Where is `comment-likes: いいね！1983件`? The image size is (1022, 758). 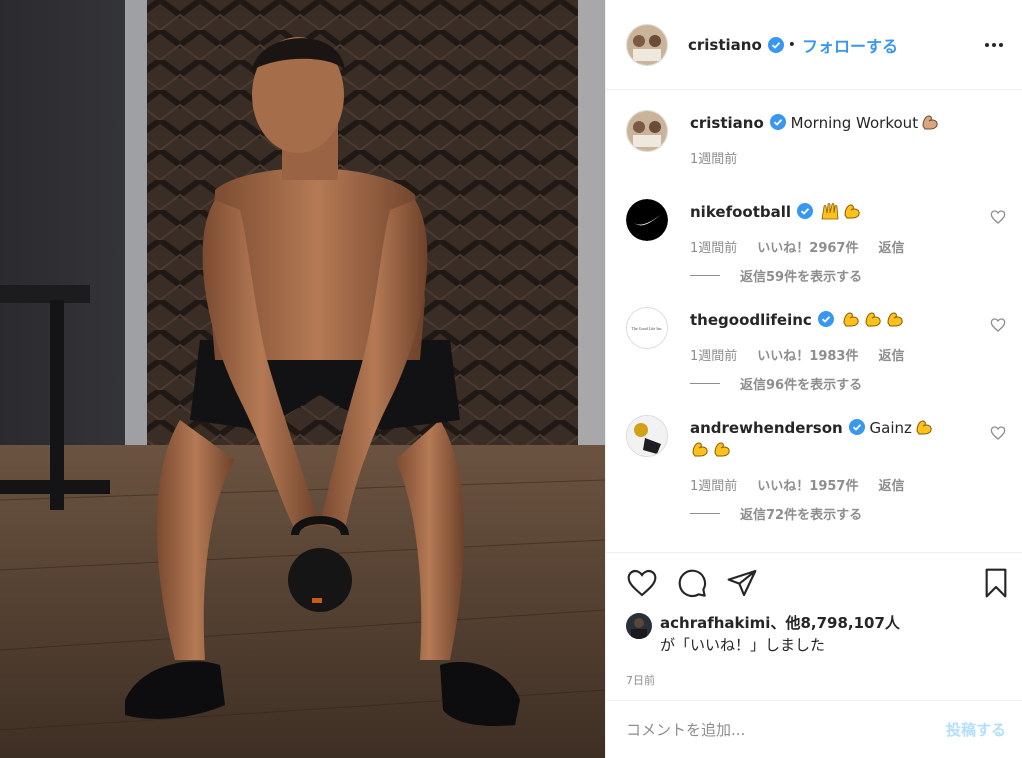 comment-likes: いいね！1983件 is located at coordinates (807, 354).